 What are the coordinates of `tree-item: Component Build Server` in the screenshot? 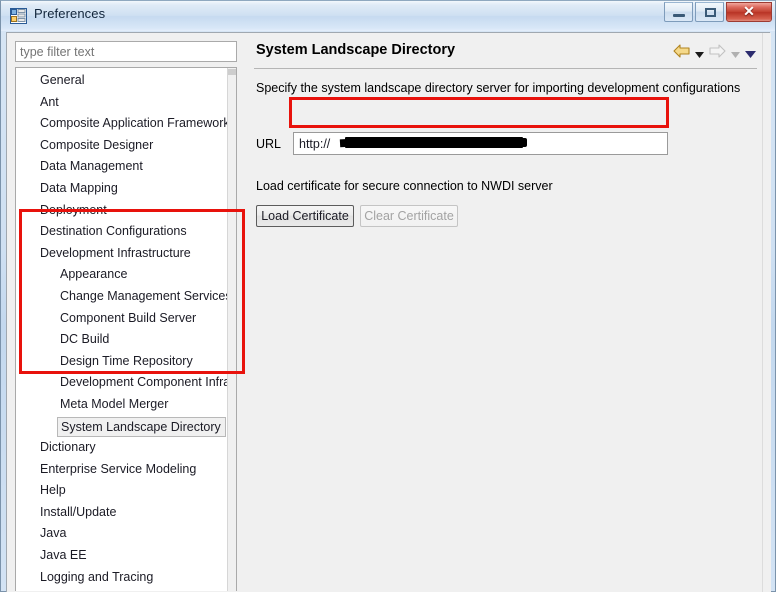 It's located at (122, 319).